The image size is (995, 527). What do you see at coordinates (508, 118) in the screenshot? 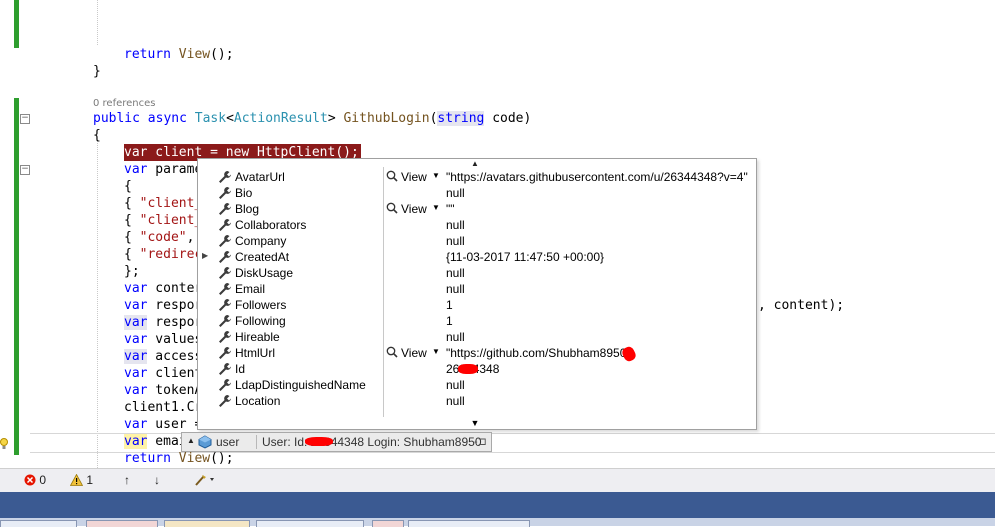
I see `code-text: code)` at bounding box center [508, 118].